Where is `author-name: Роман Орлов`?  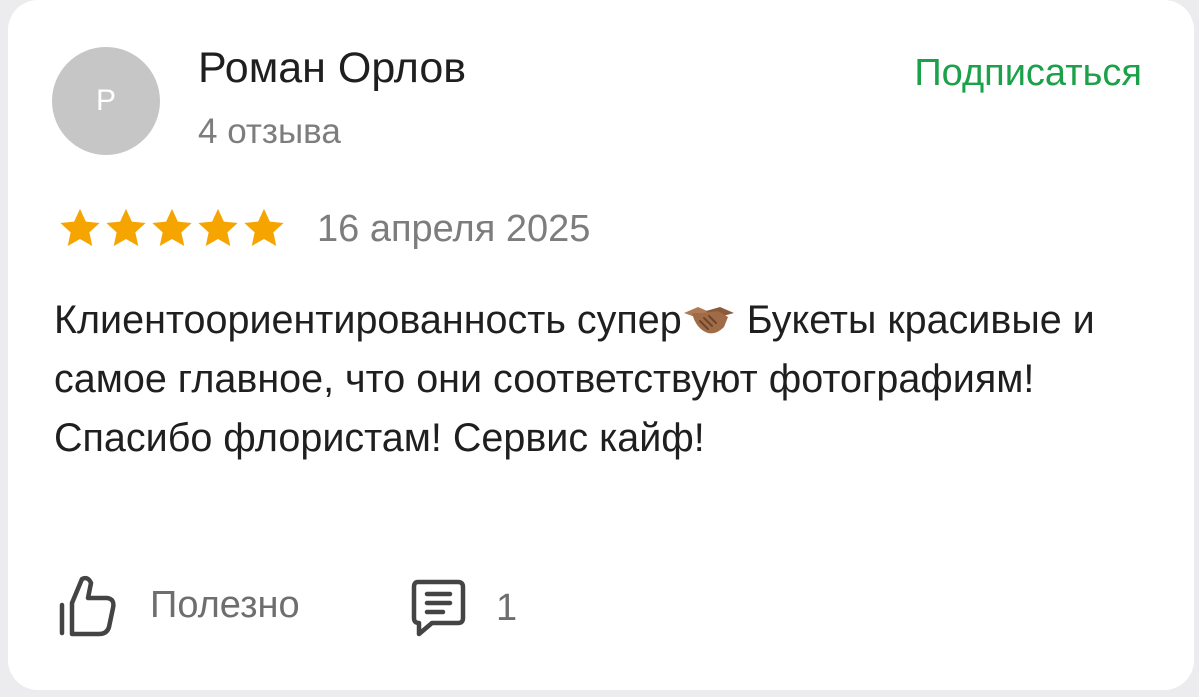
author-name: Роман Орлов is located at coordinates (332, 68).